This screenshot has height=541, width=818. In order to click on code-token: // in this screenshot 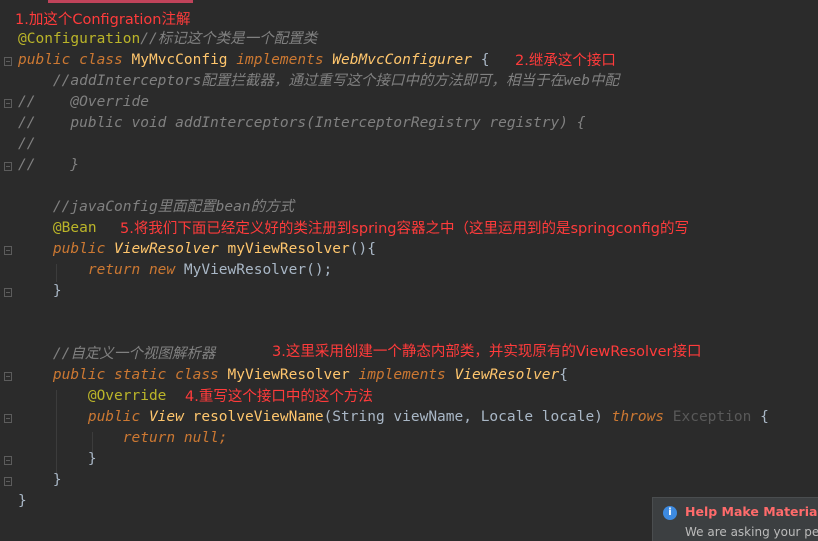, I will do `click(27, 144)`.